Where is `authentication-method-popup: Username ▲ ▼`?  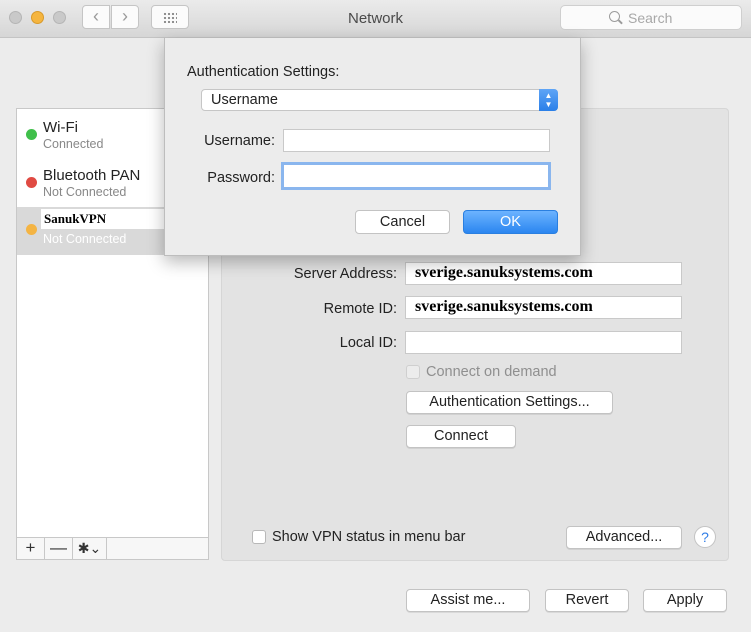
authentication-method-popup: Username ▲ ▼ is located at coordinates (379, 100).